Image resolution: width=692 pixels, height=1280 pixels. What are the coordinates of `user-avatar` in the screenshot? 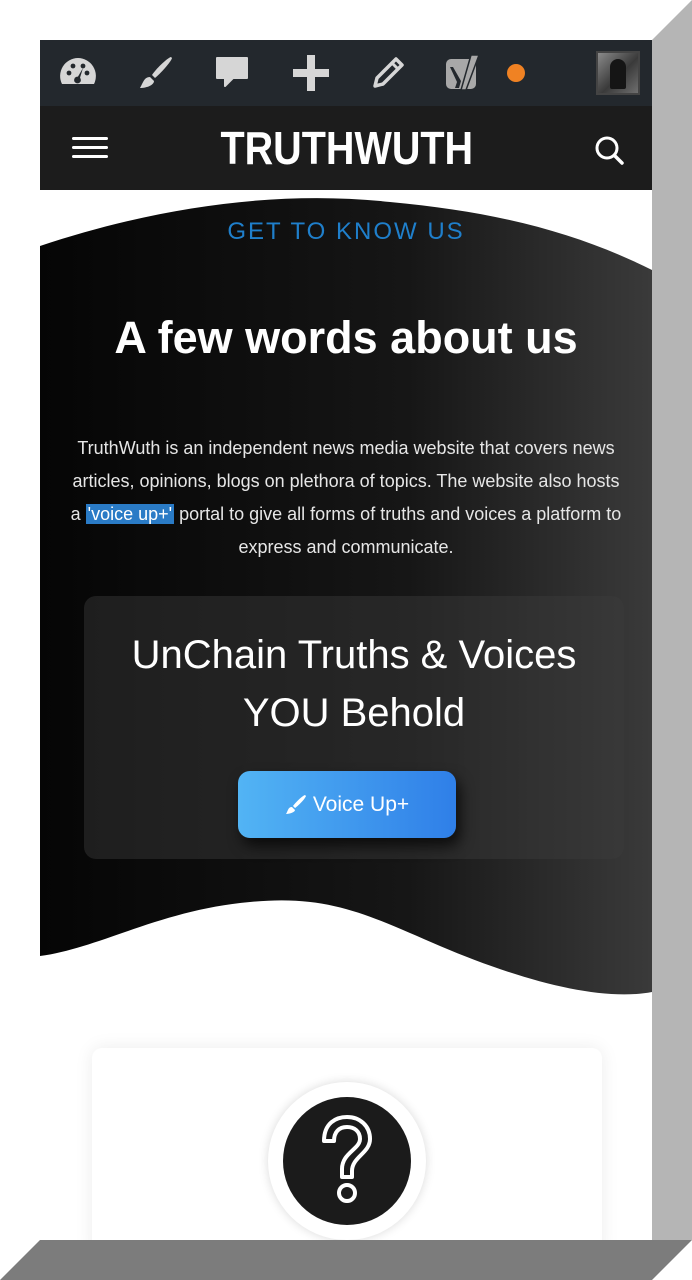 It's located at (618, 73).